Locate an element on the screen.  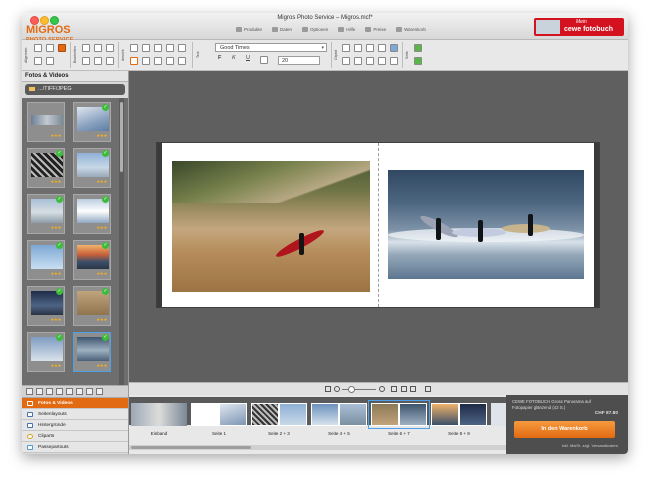
italic-button: K is located at coordinates (234, 58).